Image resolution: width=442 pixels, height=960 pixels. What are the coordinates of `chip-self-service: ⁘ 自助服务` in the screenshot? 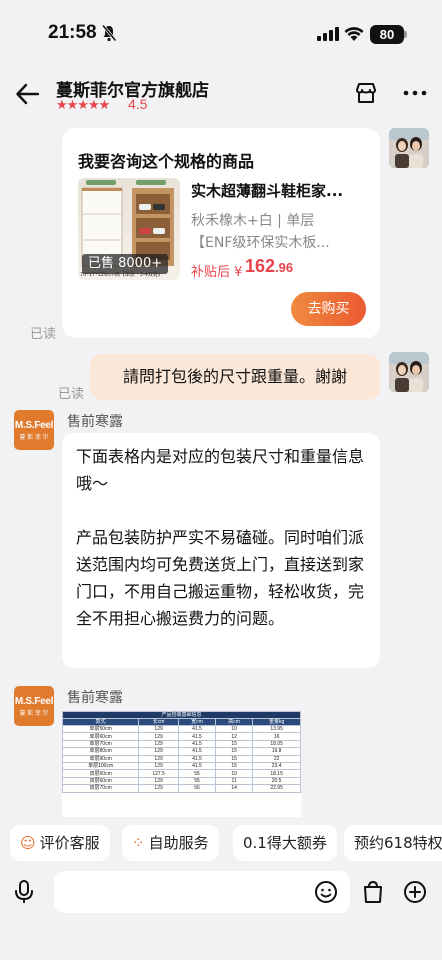 It's located at (170, 843).